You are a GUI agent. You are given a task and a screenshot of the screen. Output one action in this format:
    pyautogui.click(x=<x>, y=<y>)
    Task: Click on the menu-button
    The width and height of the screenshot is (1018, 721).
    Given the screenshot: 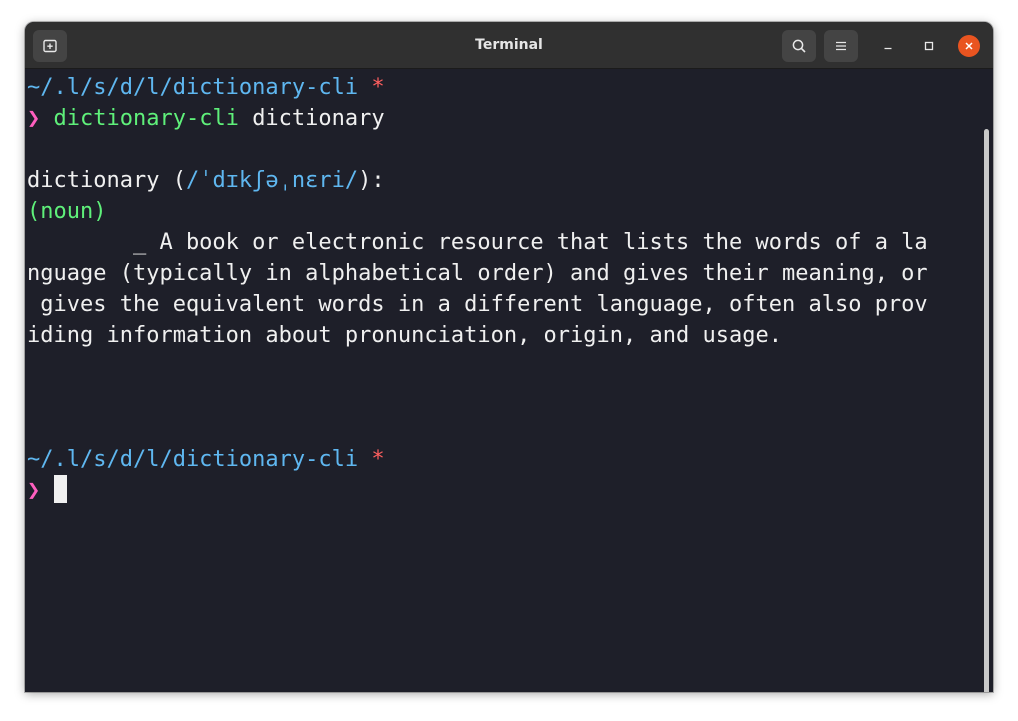 What is the action you would take?
    pyautogui.click(x=841, y=46)
    